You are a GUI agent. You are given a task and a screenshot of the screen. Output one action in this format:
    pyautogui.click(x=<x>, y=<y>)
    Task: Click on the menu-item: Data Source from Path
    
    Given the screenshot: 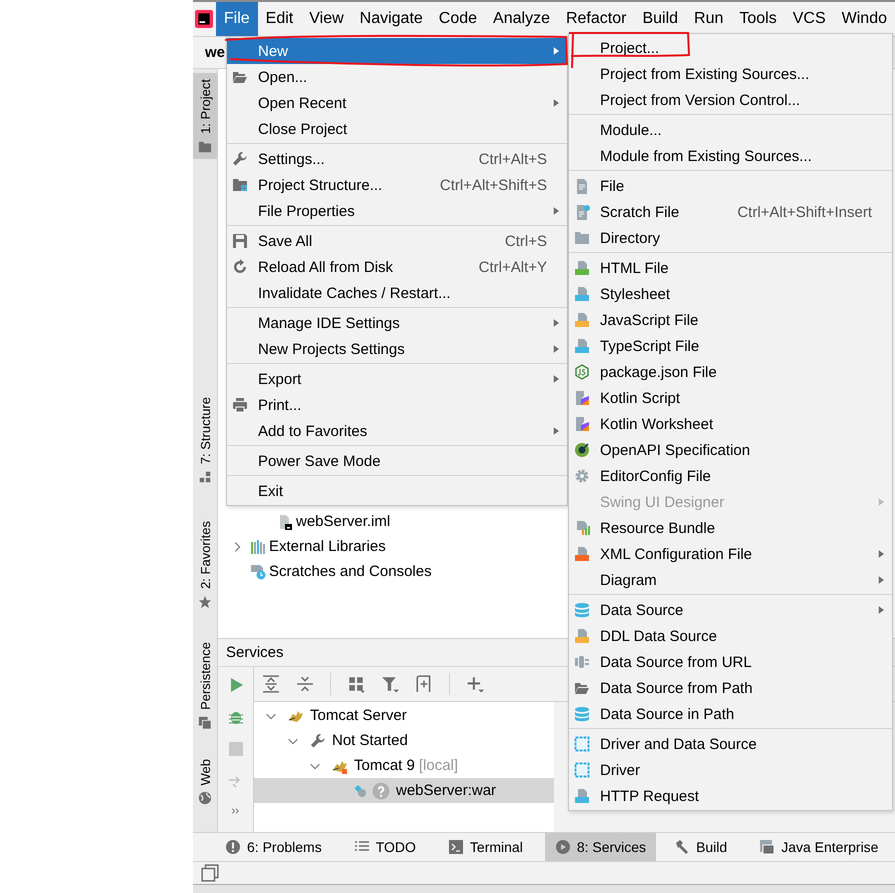 What is the action you would take?
    pyautogui.click(x=730, y=688)
    